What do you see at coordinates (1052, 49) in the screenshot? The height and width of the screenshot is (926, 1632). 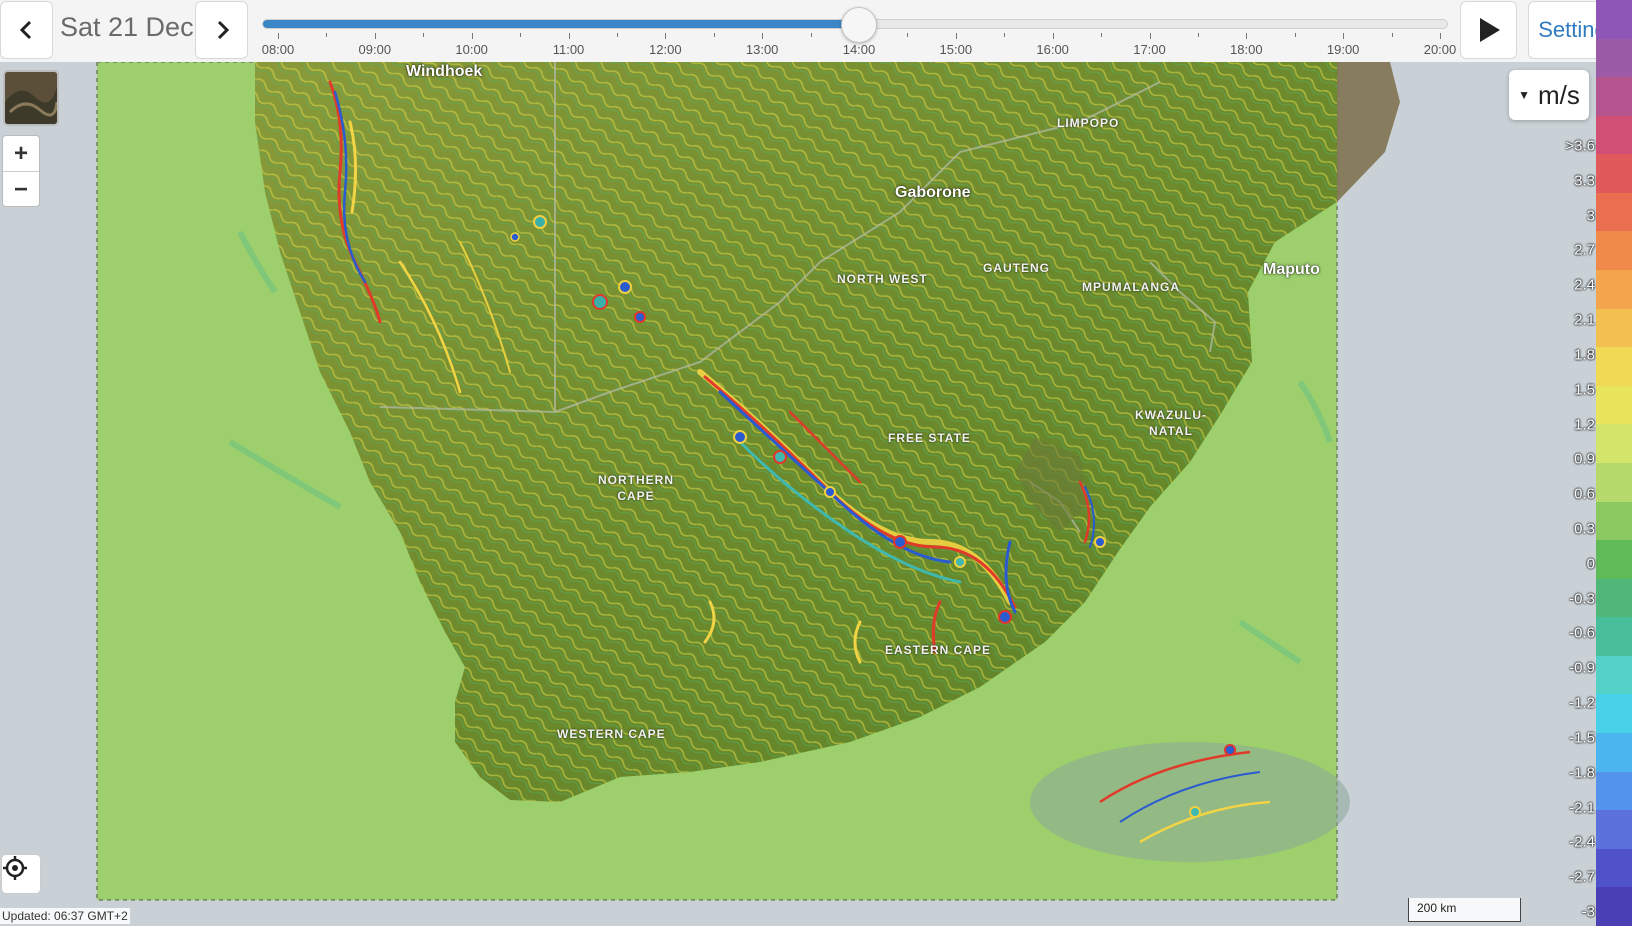 I see `time-tick-label: 16:00` at bounding box center [1052, 49].